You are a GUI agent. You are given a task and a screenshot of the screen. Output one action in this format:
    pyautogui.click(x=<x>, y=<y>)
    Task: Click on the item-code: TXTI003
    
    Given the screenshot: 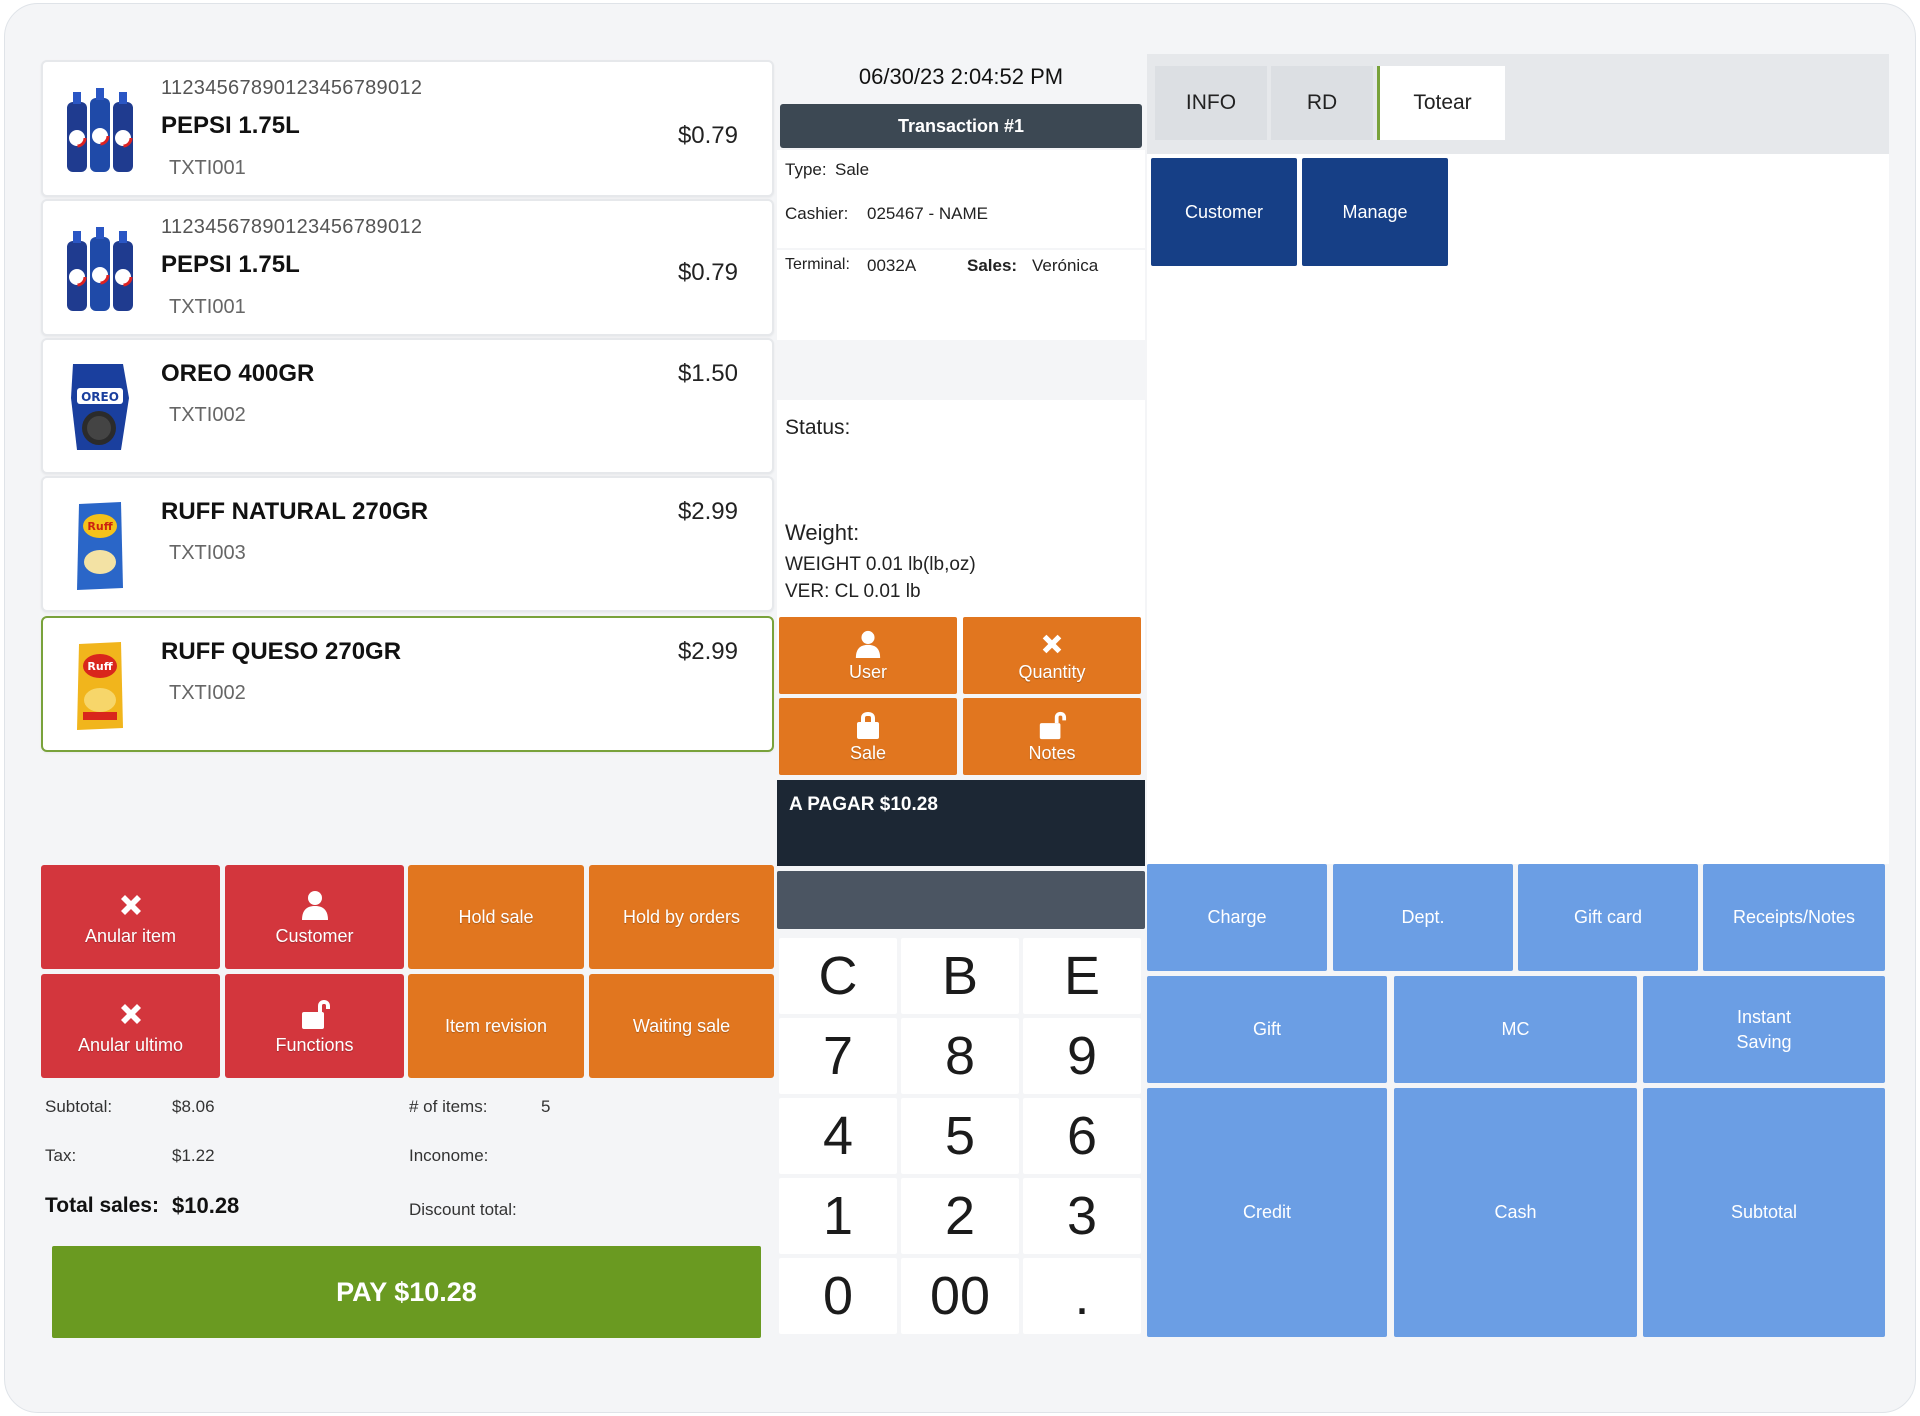 What is the action you would take?
    pyautogui.click(x=207, y=553)
    